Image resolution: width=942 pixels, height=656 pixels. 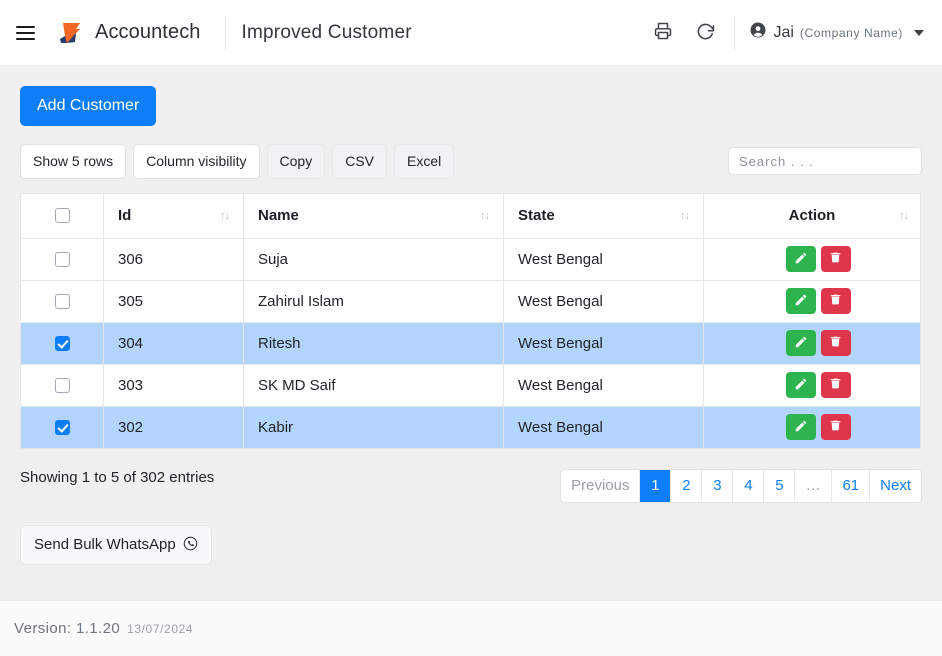 I want to click on pagination: Previous 1 2 3 4 5… 61 Next, so click(x=741, y=485).